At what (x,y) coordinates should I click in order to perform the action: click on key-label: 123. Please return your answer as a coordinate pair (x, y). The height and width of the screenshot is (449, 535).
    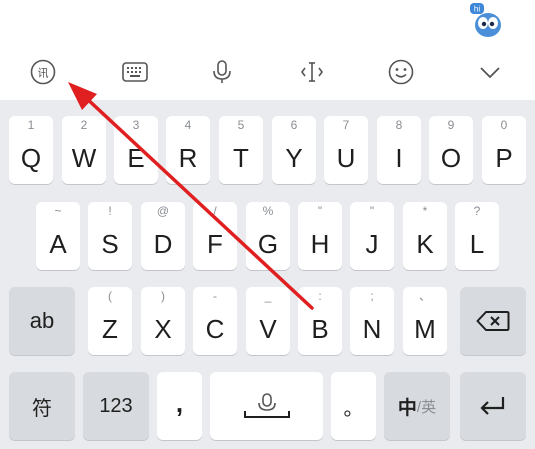
    Looking at the image, I should click on (116, 405).